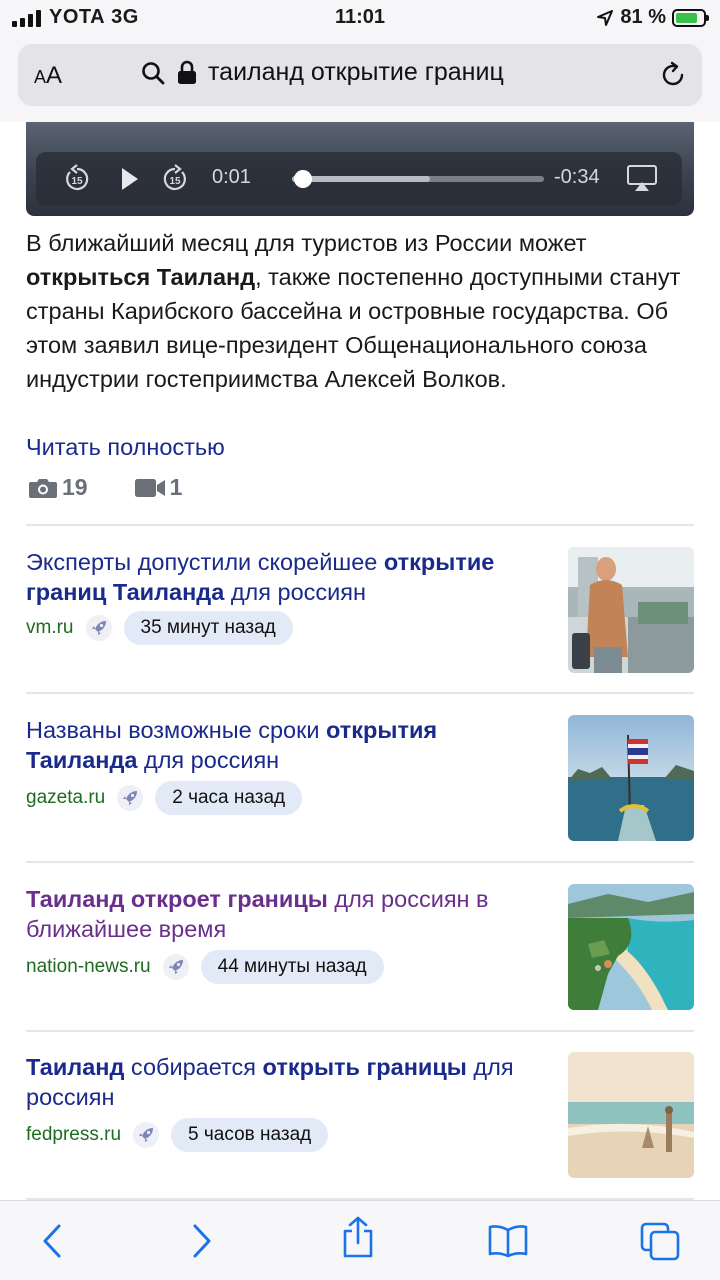 This screenshot has width=720, height=1280. I want to click on time-badge: 35 минут назад, so click(208, 628).